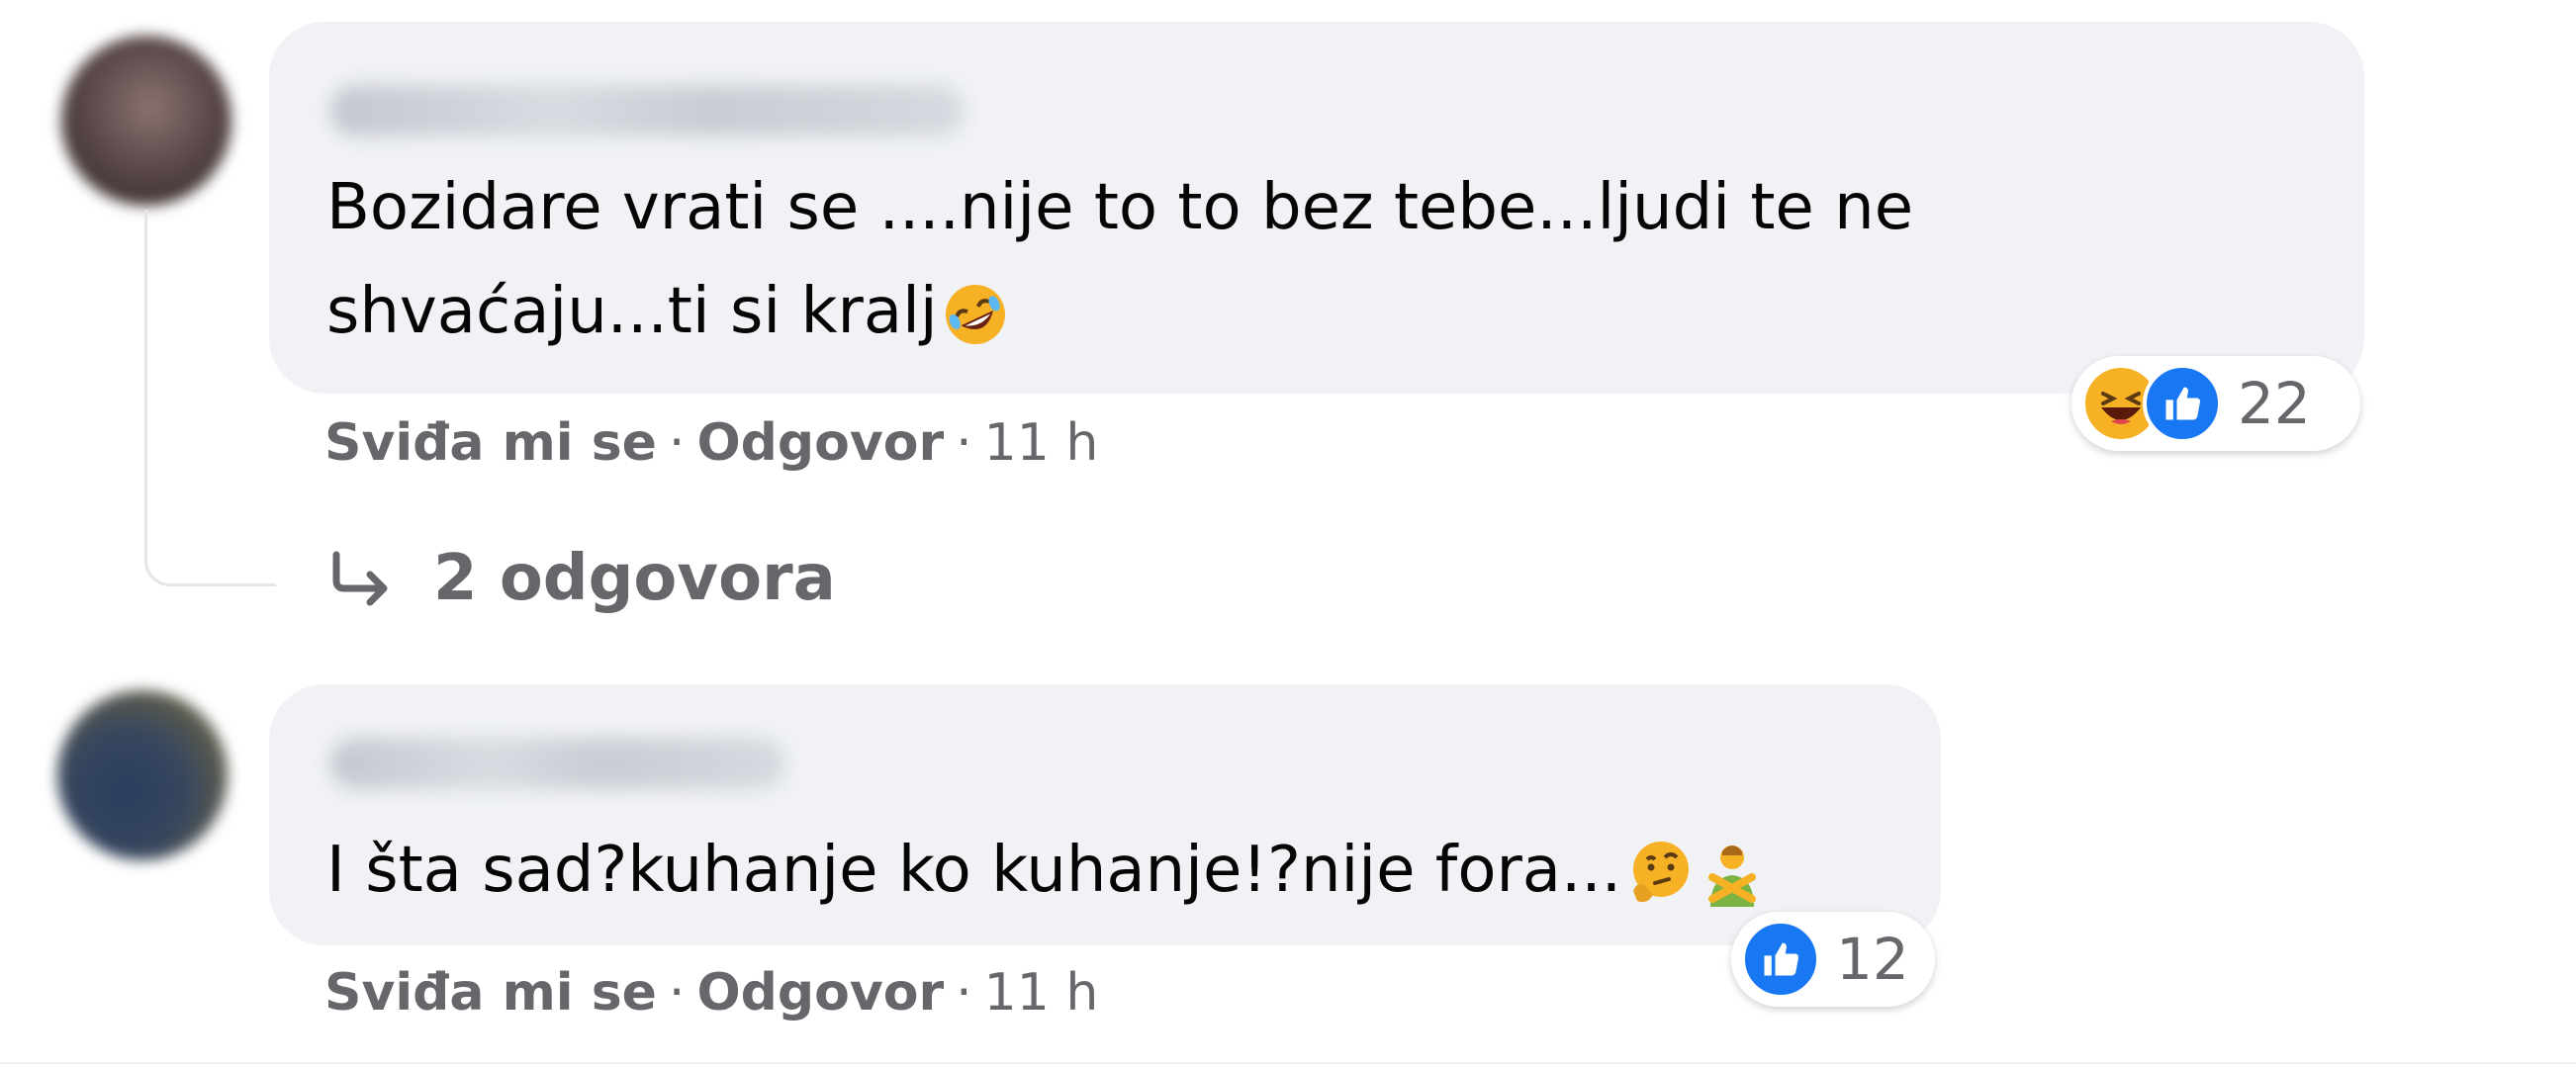 This screenshot has height=1068, width=2576. I want to click on reactions-summary: 12, so click(1833, 960).